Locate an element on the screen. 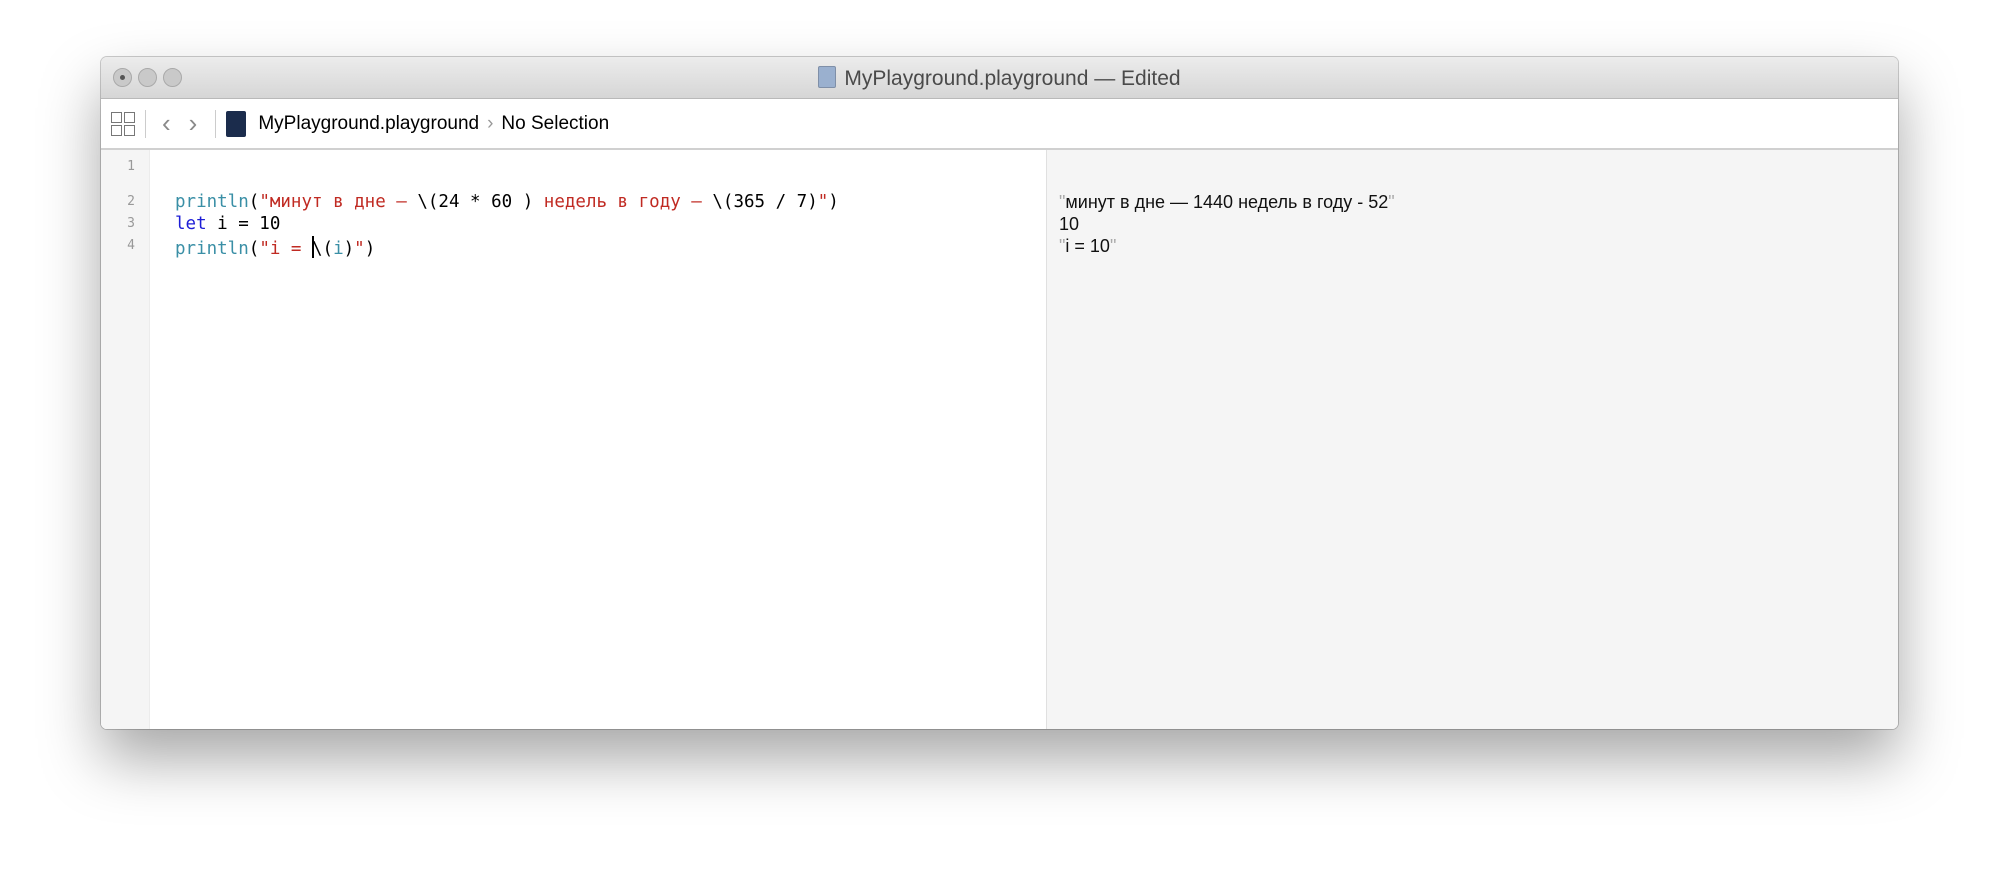 This screenshot has height=875, width=1999. code-token: \(365 / 7) is located at coordinates (765, 202).